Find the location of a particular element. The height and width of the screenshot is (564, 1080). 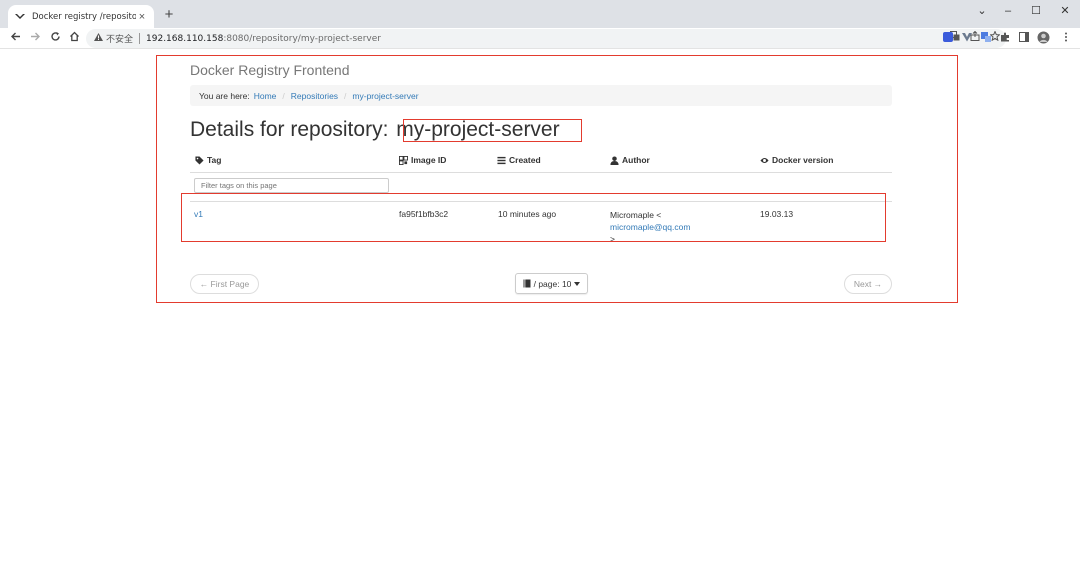

tab-close-icon: × is located at coordinates (142, 17).